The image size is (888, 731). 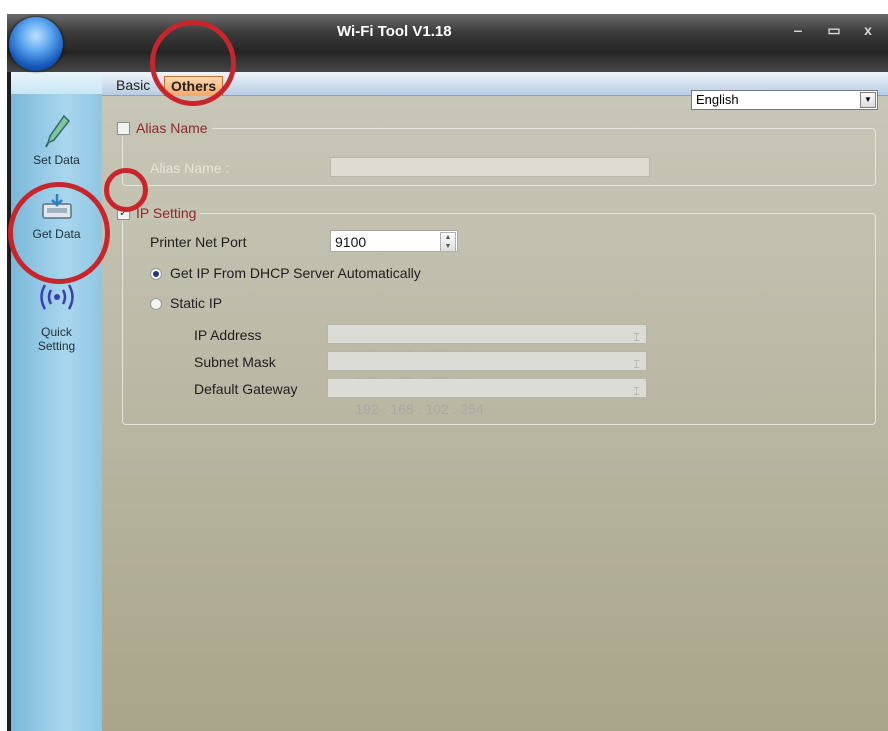 What do you see at coordinates (636, 392) in the screenshot?
I see `default-gateway-icon: ⌶` at bounding box center [636, 392].